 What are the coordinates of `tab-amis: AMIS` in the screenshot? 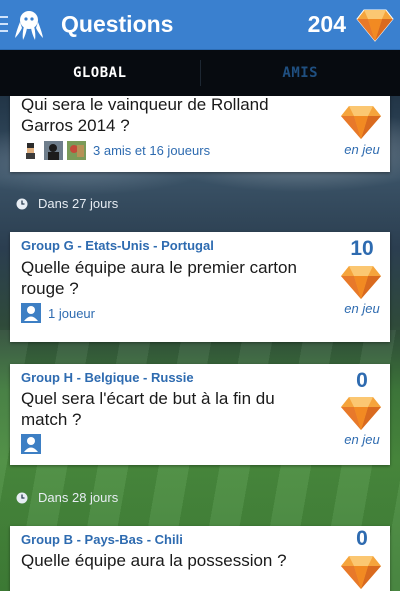 It's located at (300, 73).